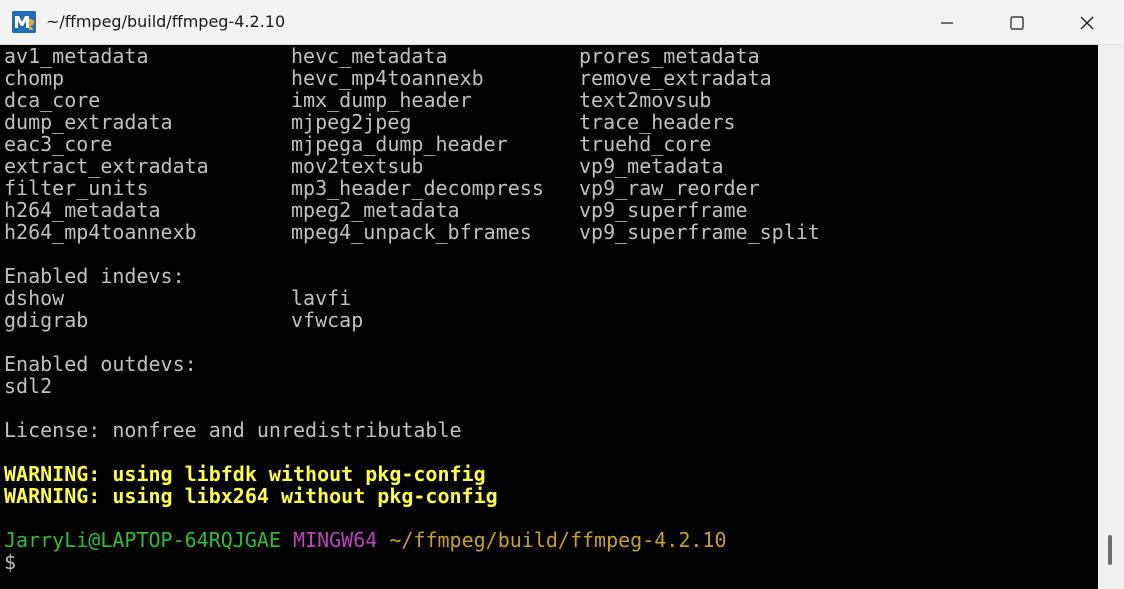 Image resolution: width=1124 pixels, height=589 pixels. I want to click on bsf-row: eac3_core mjpega_dump_header truehd_core, so click(357, 144).